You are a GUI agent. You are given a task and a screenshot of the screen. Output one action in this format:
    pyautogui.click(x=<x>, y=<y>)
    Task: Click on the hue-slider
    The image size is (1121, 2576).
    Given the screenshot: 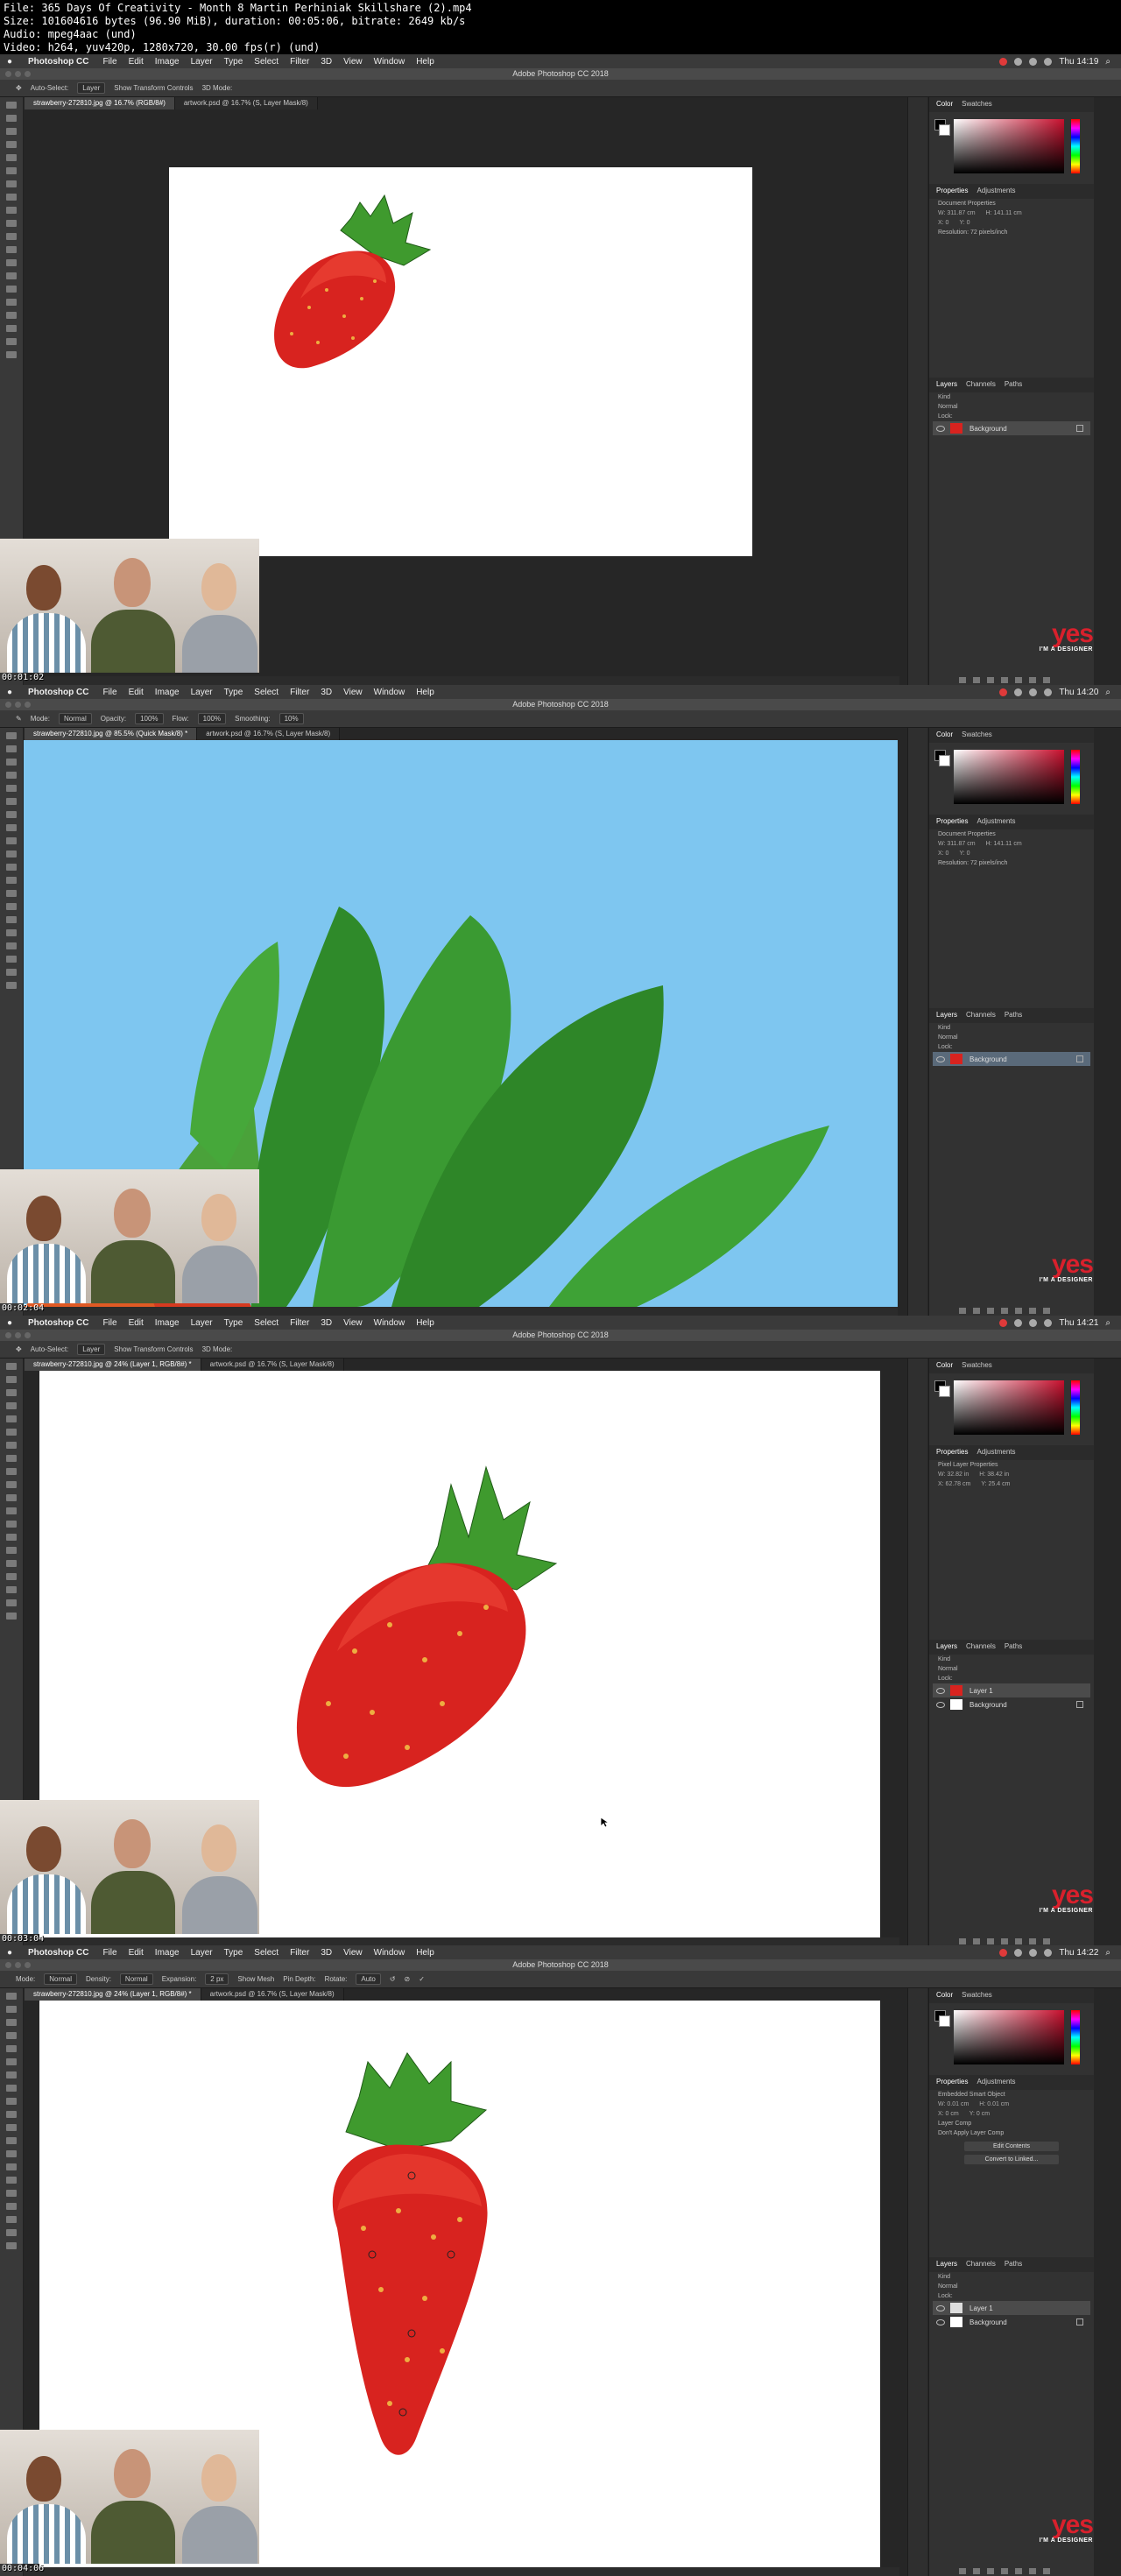 What is the action you would take?
    pyautogui.click(x=1075, y=777)
    